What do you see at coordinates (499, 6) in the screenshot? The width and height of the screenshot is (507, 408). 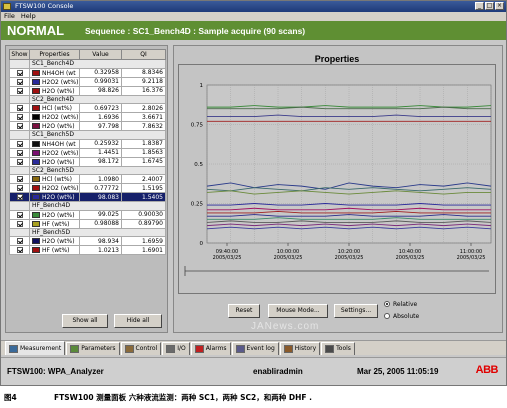 I see `close-button: ×` at bounding box center [499, 6].